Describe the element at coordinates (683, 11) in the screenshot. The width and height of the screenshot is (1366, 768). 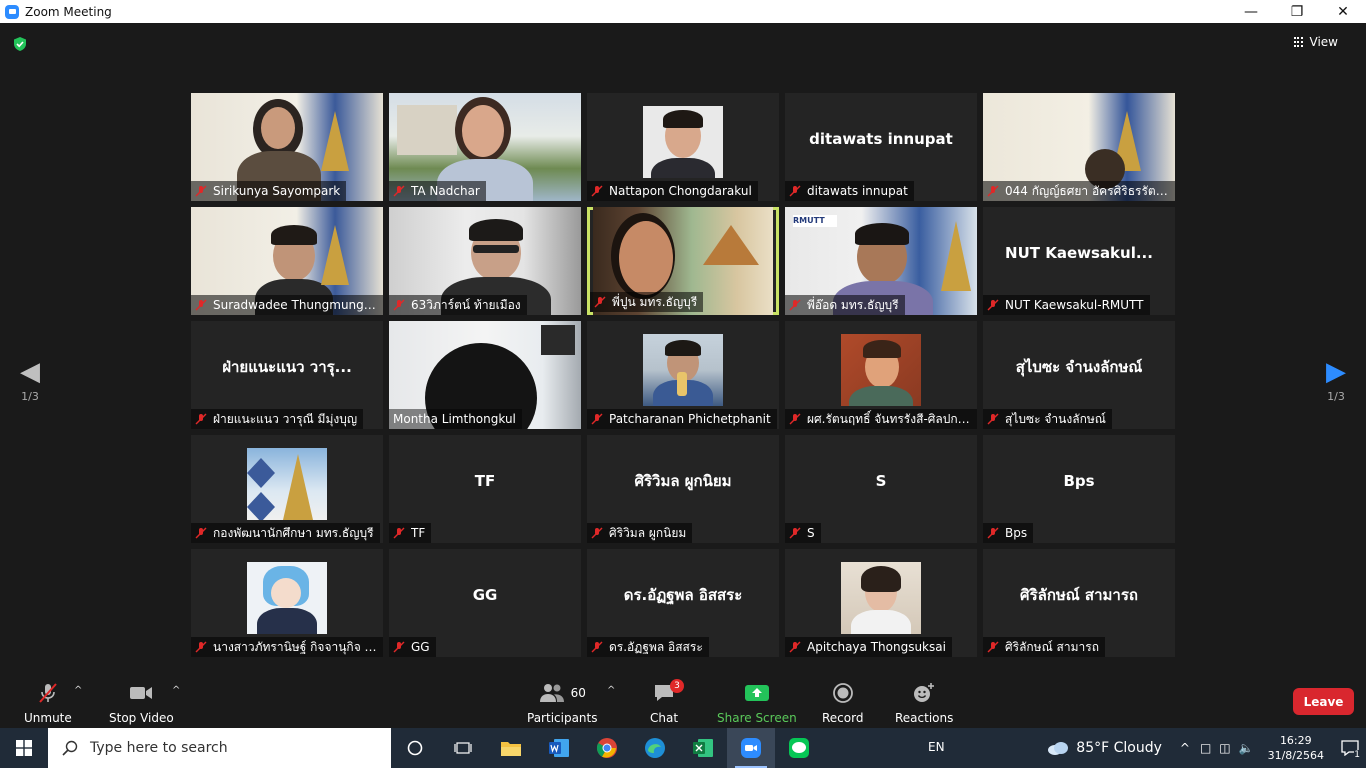
I see `title-bar: Zoom Meeting — ❐ ✕` at that location.